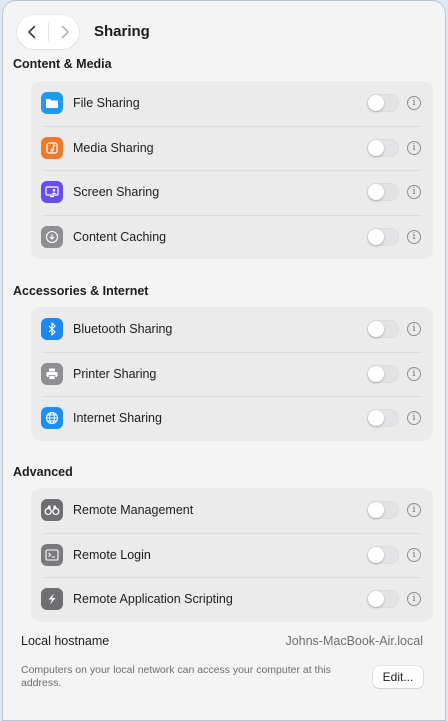 This screenshot has height=721, width=448. I want to click on row-bluetooth-sharing: Bluetooth Sharing i, so click(232, 329).